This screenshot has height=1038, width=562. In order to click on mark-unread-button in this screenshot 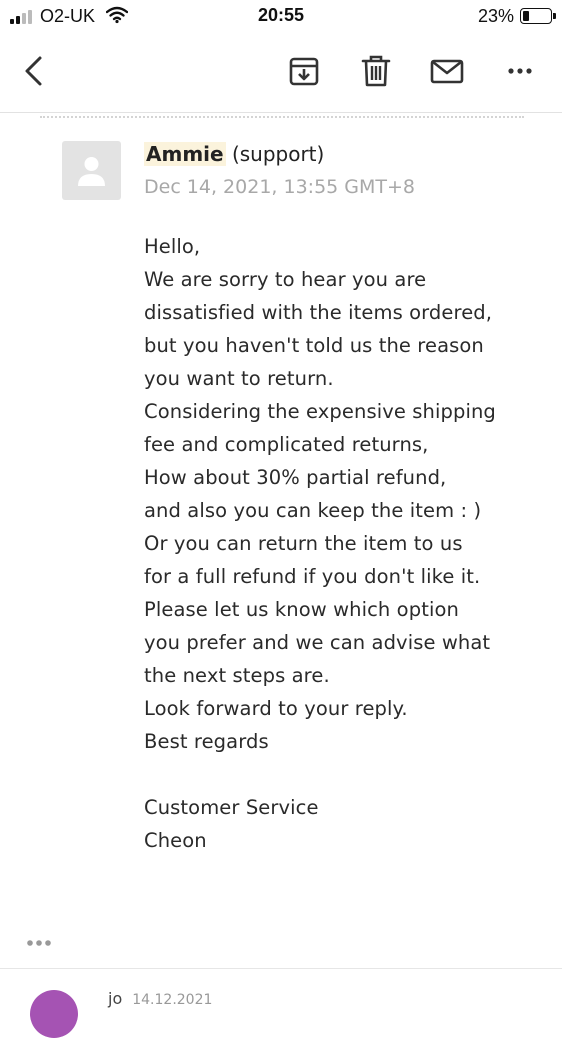, I will do `click(447, 71)`.